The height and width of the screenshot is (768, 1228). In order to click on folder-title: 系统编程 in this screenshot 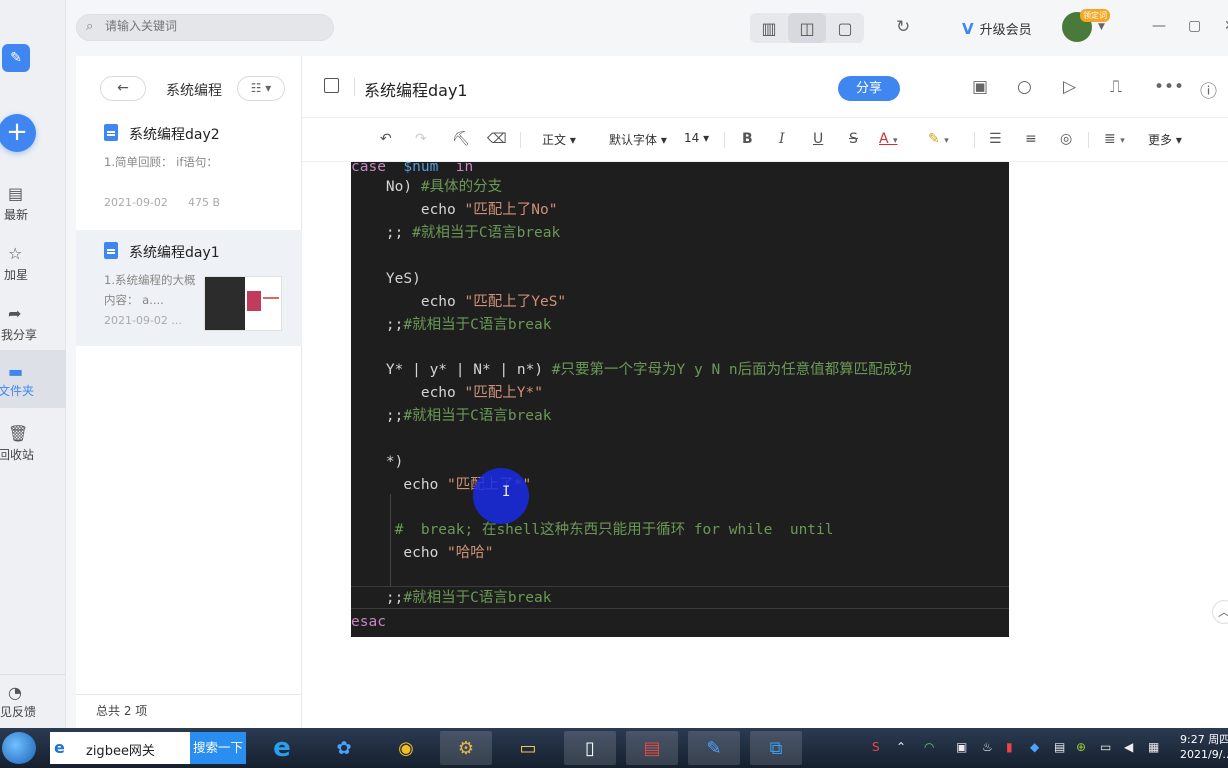, I will do `click(194, 91)`.